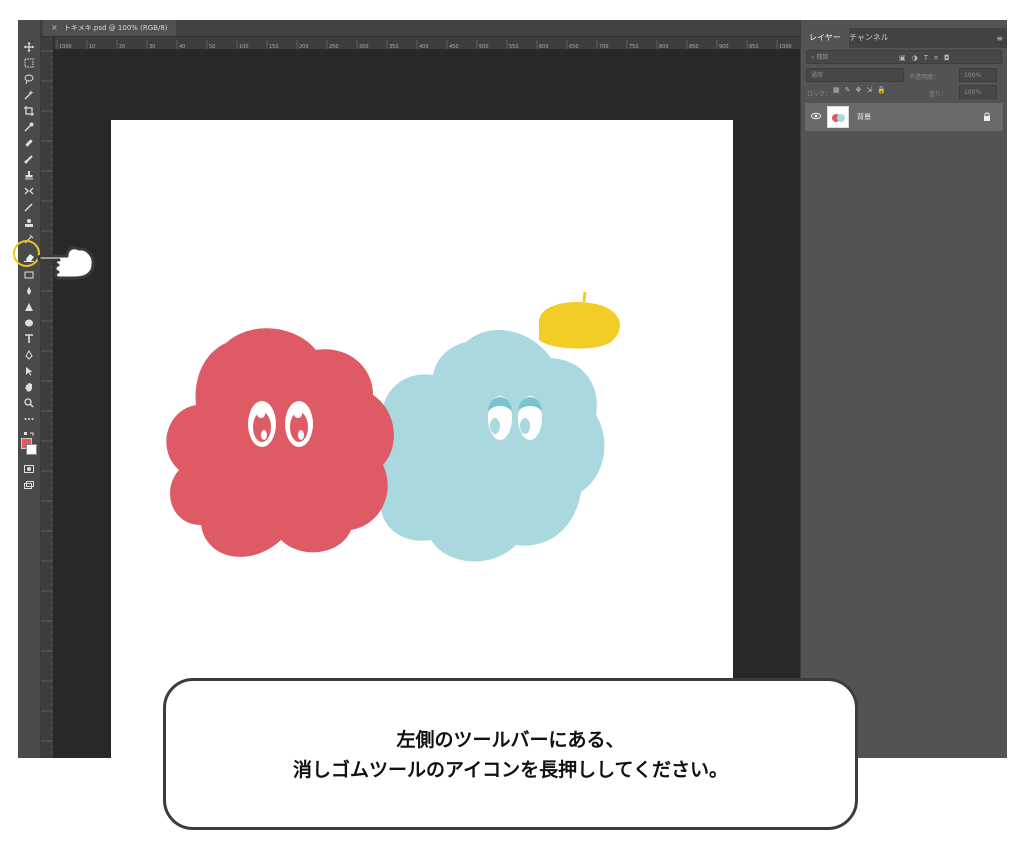  Describe the element at coordinates (510, 740) in the screenshot. I see `caption-line-1: 左側のツールバーにある、` at that location.